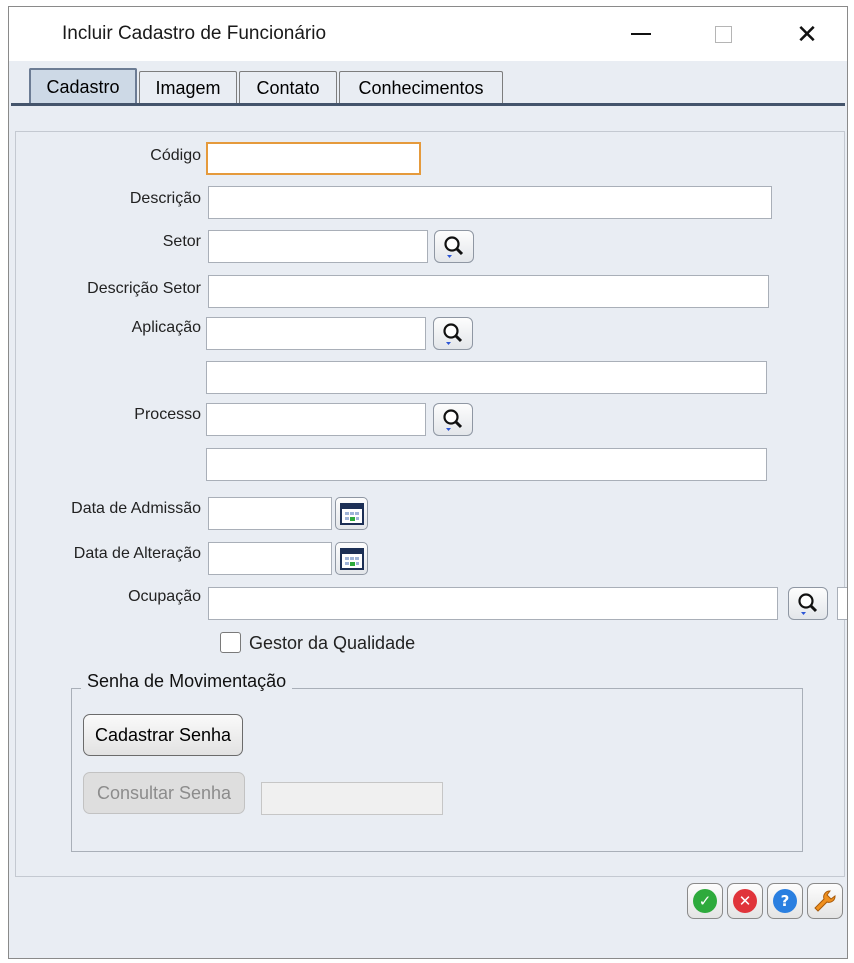 The image size is (854, 963). I want to click on tab-contato: Contato, so click(288, 88).